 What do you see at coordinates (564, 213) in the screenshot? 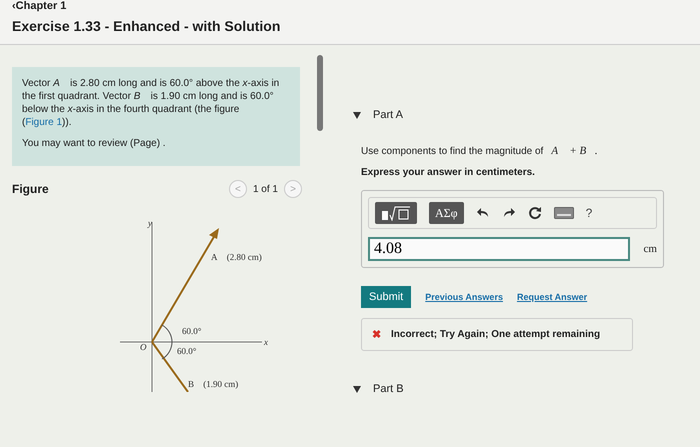
I see `keyboard-icon` at bounding box center [564, 213].